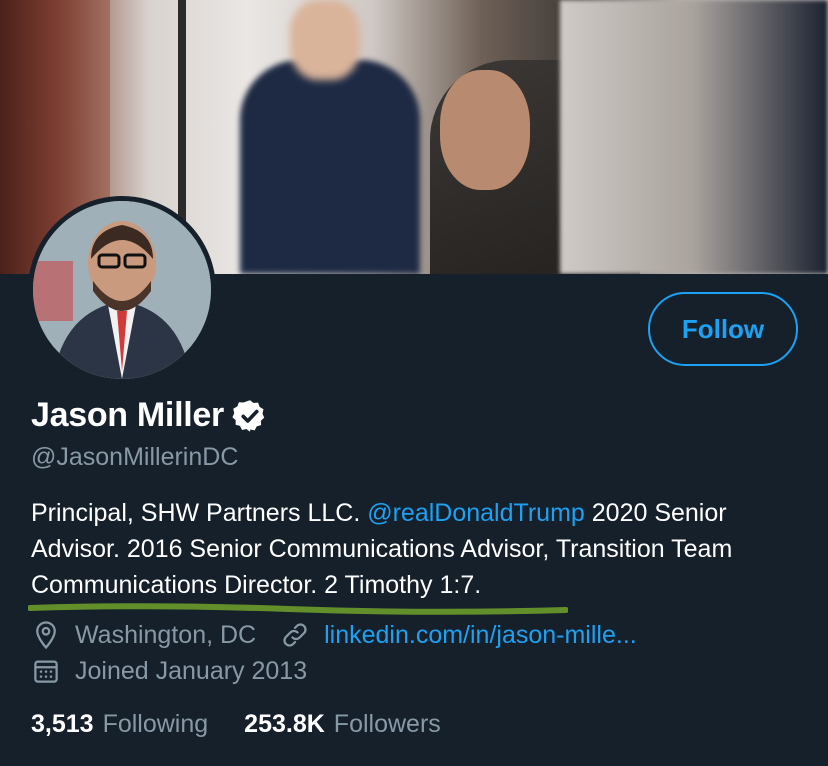 The height and width of the screenshot is (766, 828). I want to click on banner-figure-right, so click(694, 137).